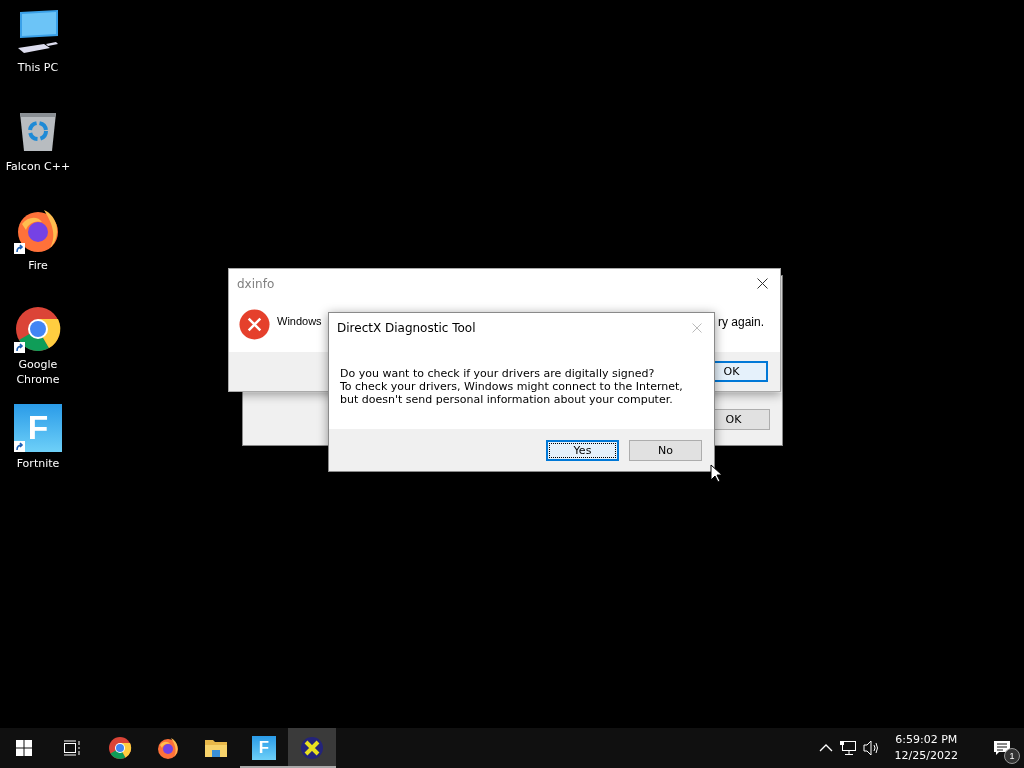 This screenshot has width=1024, height=768. What do you see at coordinates (1012, 756) in the screenshot?
I see `notification-count: 1` at bounding box center [1012, 756].